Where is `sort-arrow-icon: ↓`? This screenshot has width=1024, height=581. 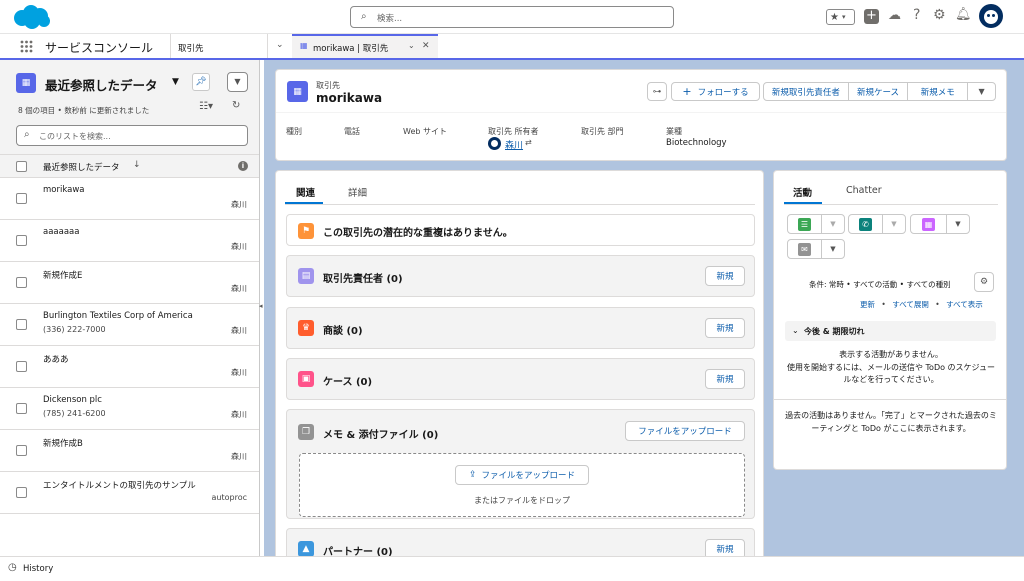
sort-arrow-icon: ↓ is located at coordinates (137, 165).